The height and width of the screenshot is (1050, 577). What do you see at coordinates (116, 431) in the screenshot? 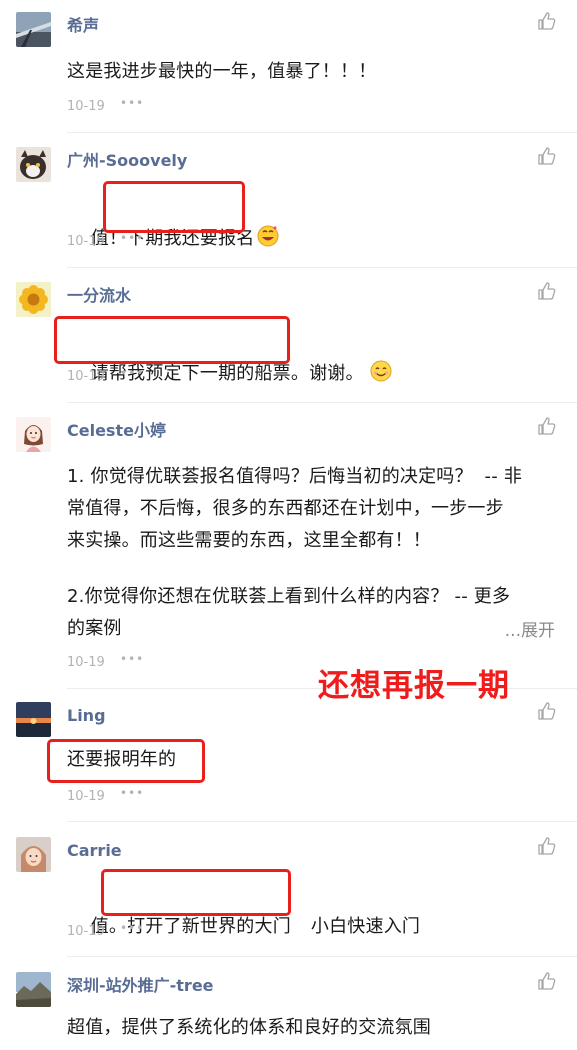
I see `commenter-name: Celeste小婷` at bounding box center [116, 431].